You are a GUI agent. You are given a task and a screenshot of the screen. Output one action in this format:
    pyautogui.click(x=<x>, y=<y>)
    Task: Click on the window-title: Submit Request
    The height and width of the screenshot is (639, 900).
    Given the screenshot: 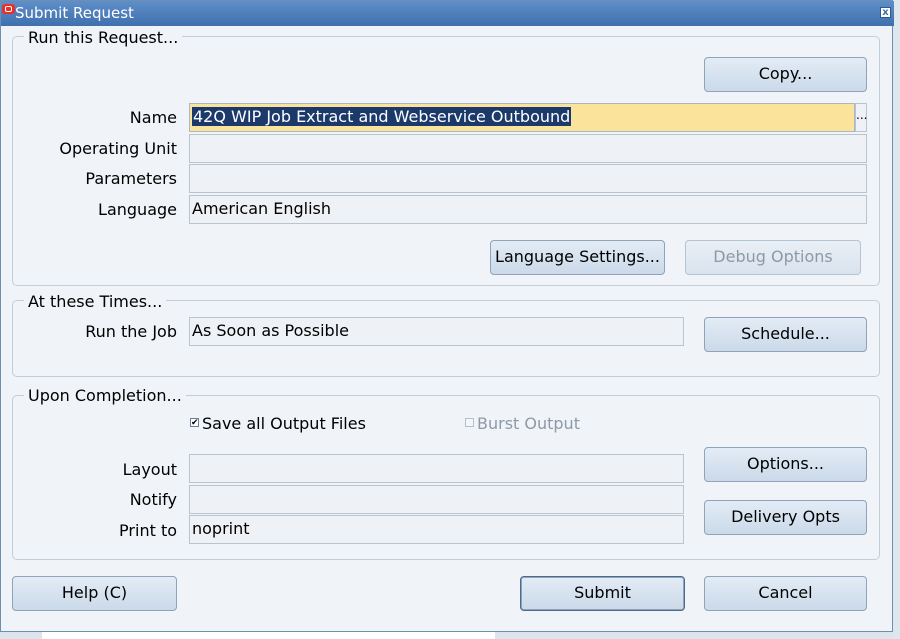 What is the action you would take?
    pyautogui.click(x=74, y=13)
    